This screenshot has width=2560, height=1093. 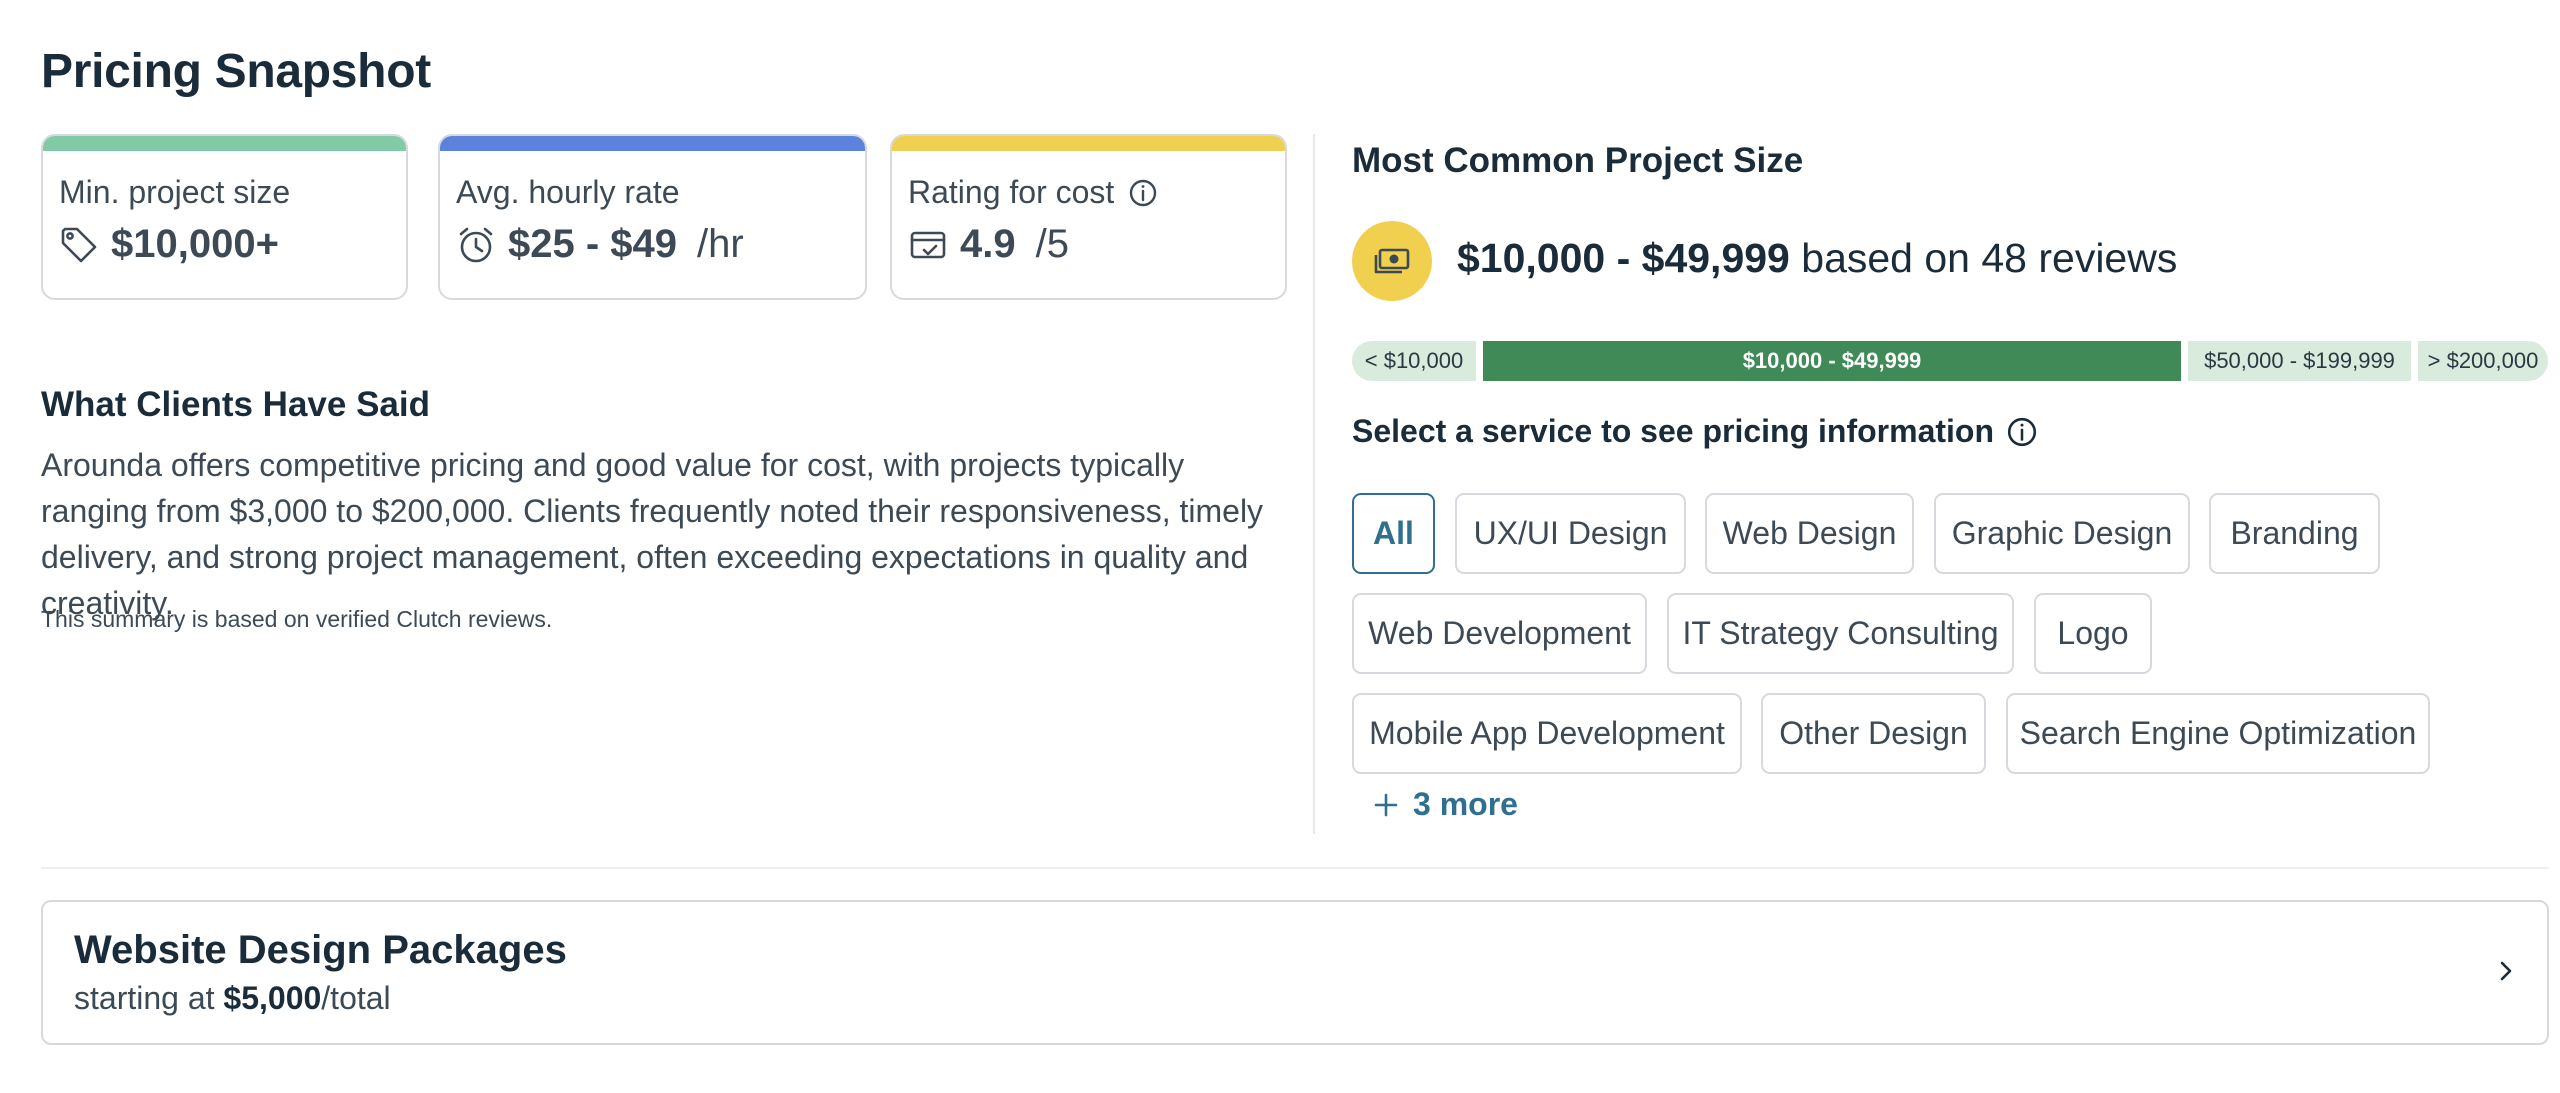 I want to click on project-size-title: Most Common Project Size, so click(x=1578, y=160).